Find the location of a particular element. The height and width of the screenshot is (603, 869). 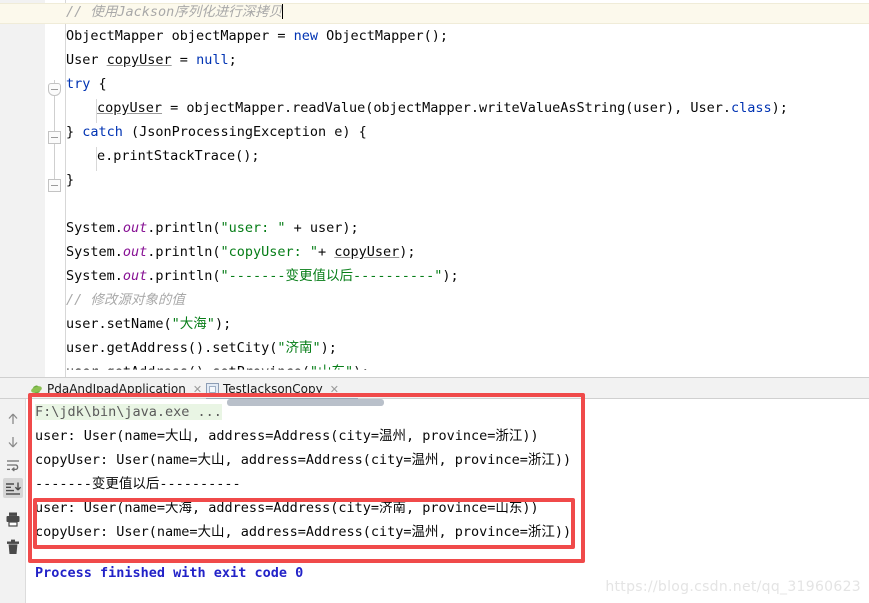

scroll-up-button is located at coordinates (13, 419).